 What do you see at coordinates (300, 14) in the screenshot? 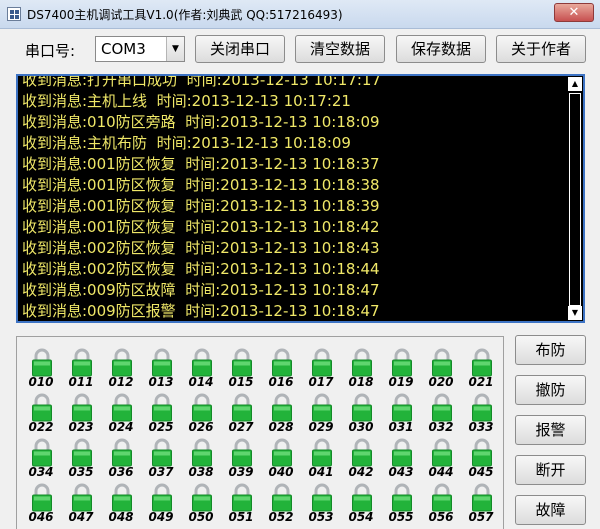
I see `title-bar: DS7400主机调试工具V1.0(作者:刘典武 QQ:517216493) ✕` at bounding box center [300, 14].